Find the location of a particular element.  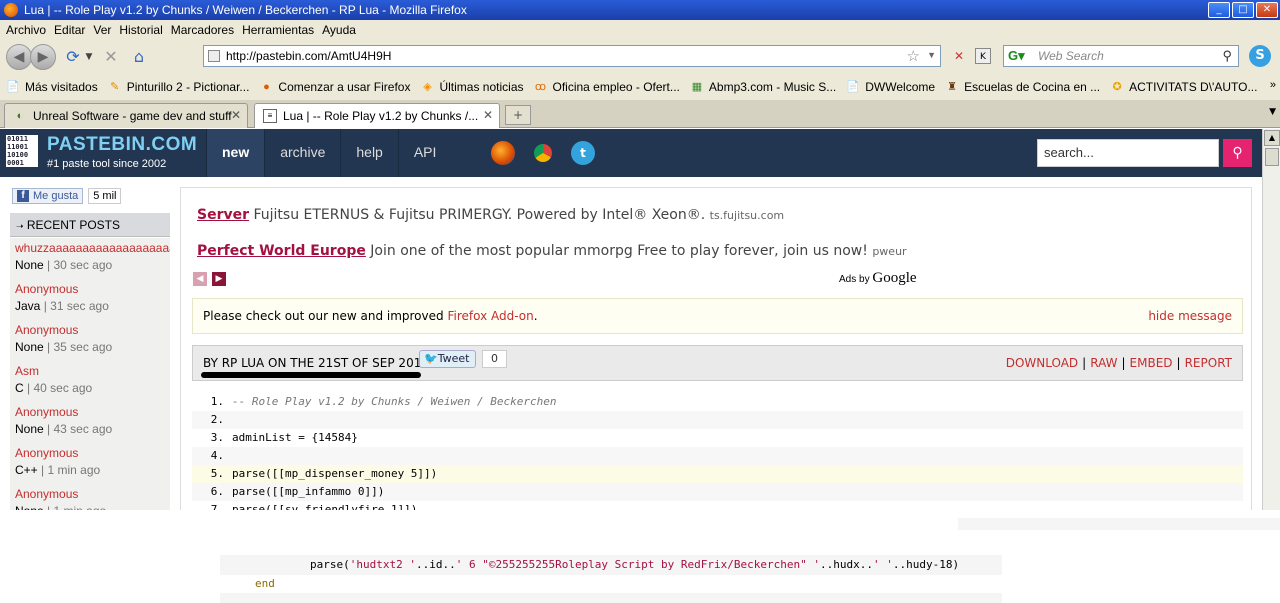

download-link: DOWNLOAD is located at coordinates (1042, 363).